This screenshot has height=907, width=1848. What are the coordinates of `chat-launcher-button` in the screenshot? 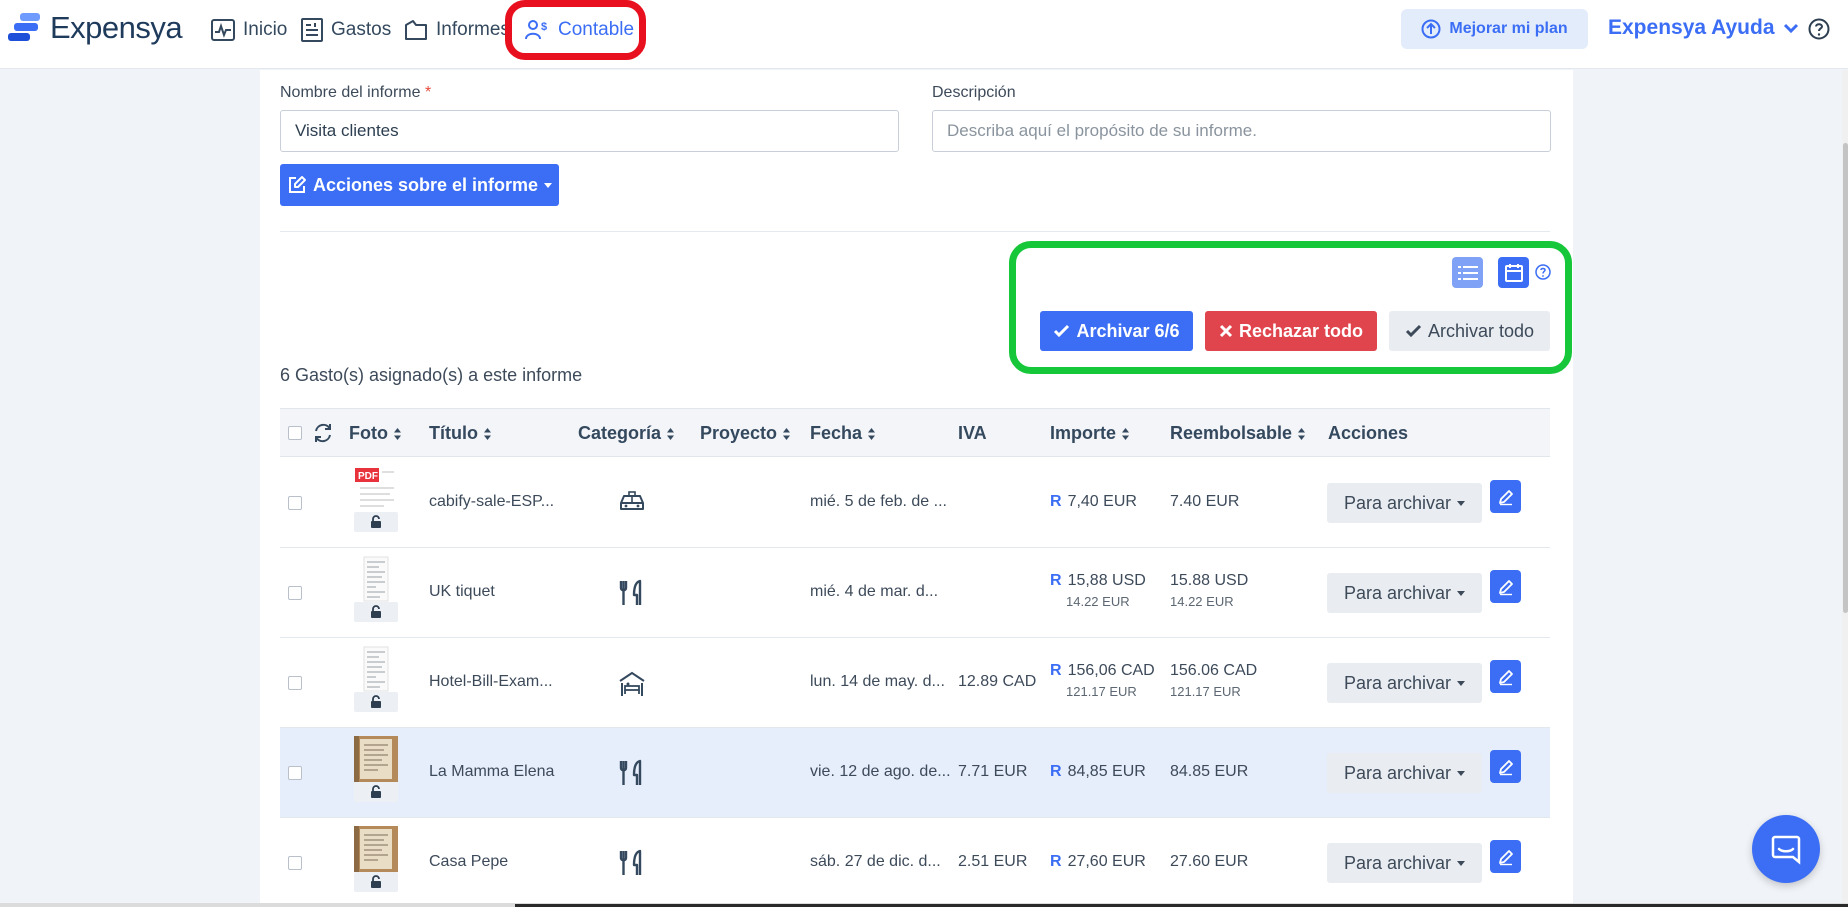 It's located at (1786, 849).